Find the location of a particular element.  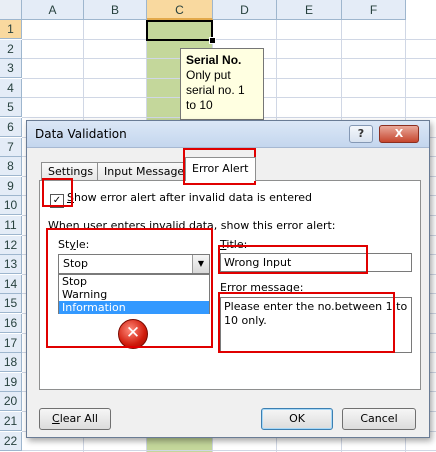

style-label-prefix: St is located at coordinates (64, 244).